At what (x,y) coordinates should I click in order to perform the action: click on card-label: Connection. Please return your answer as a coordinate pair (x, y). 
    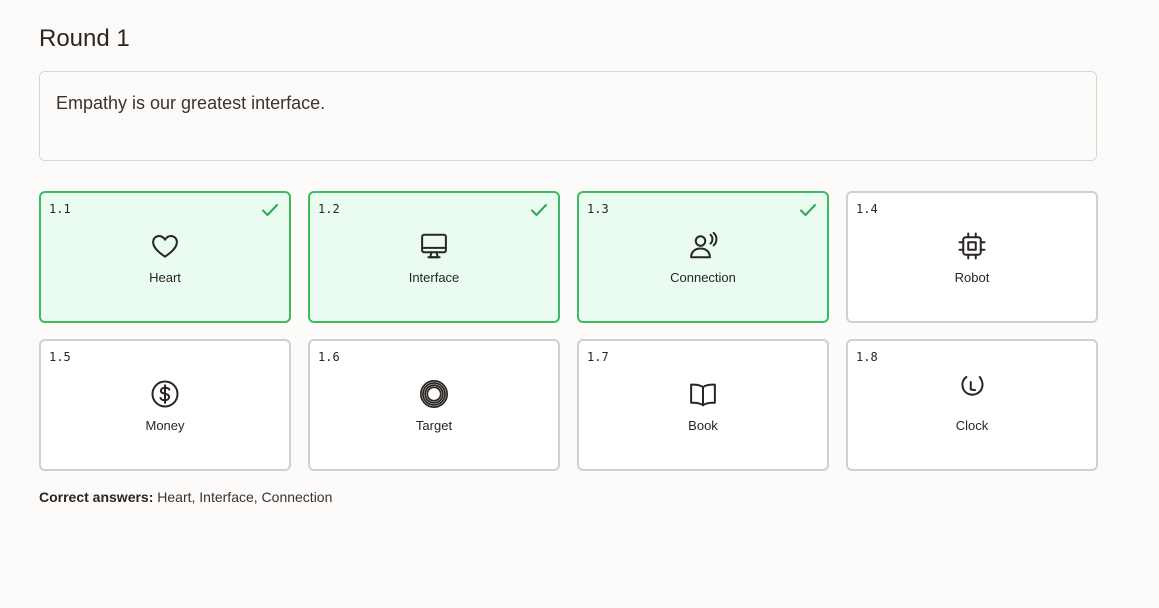
    Looking at the image, I should click on (703, 277).